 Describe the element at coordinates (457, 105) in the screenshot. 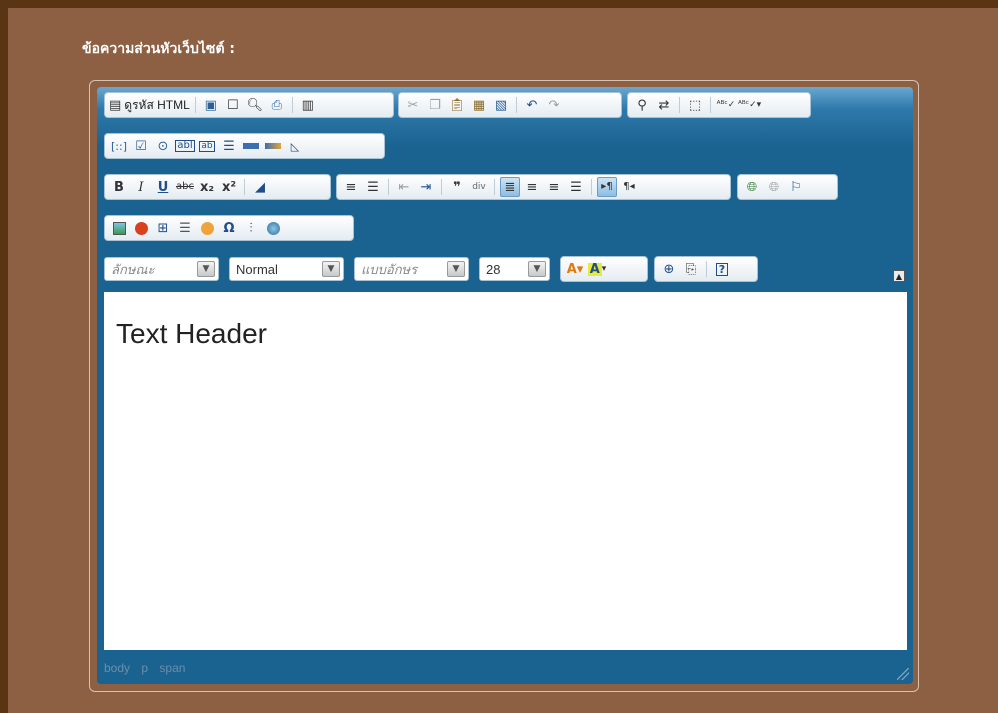

I see `paste-button: 📋︎` at that location.